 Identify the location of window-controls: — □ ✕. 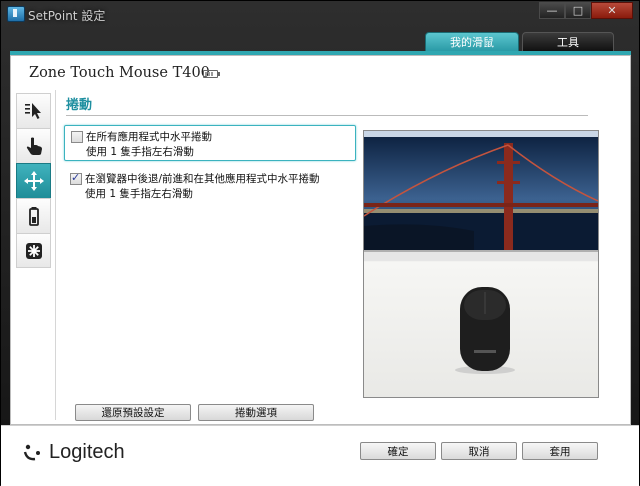
(586, 11).